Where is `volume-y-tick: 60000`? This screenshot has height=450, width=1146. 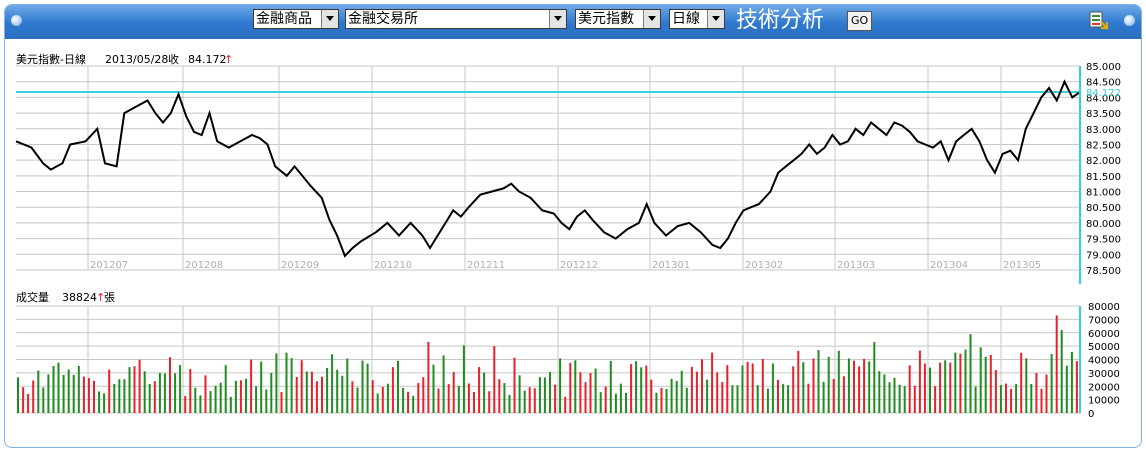
volume-y-tick: 60000 is located at coordinates (1104, 334).